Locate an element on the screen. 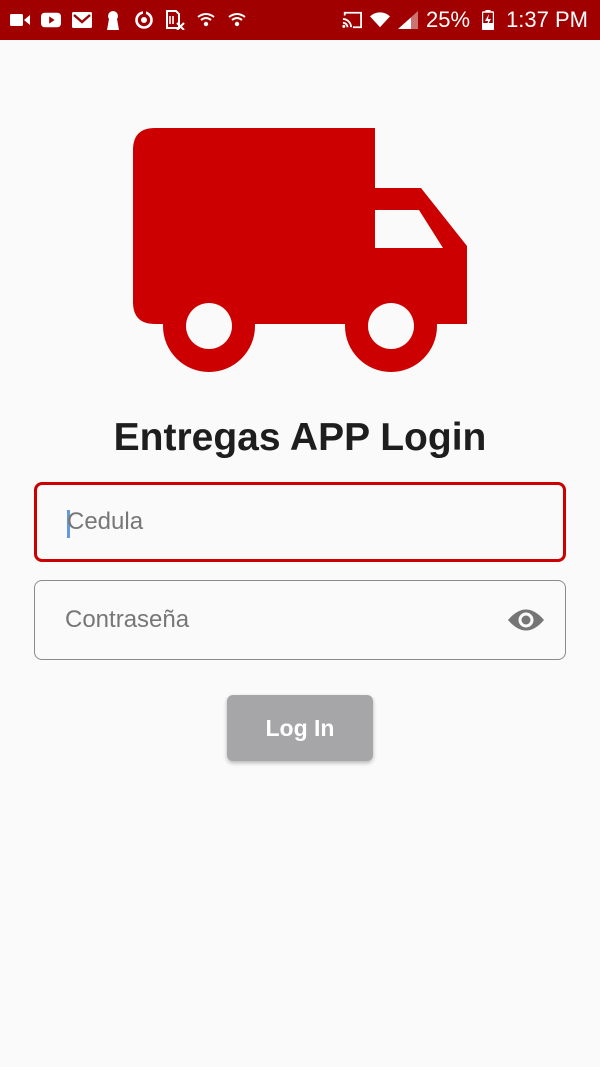  wifi-icon is located at coordinates (380, 20).